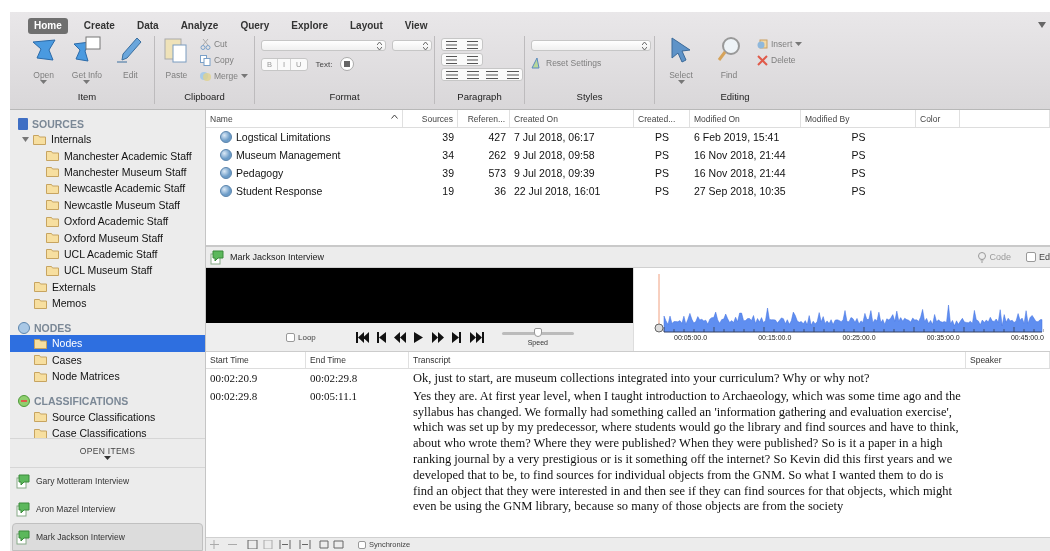  Describe the element at coordinates (333, 396) in the screenshot. I see `end-time: 00:05:11.1` at that location.